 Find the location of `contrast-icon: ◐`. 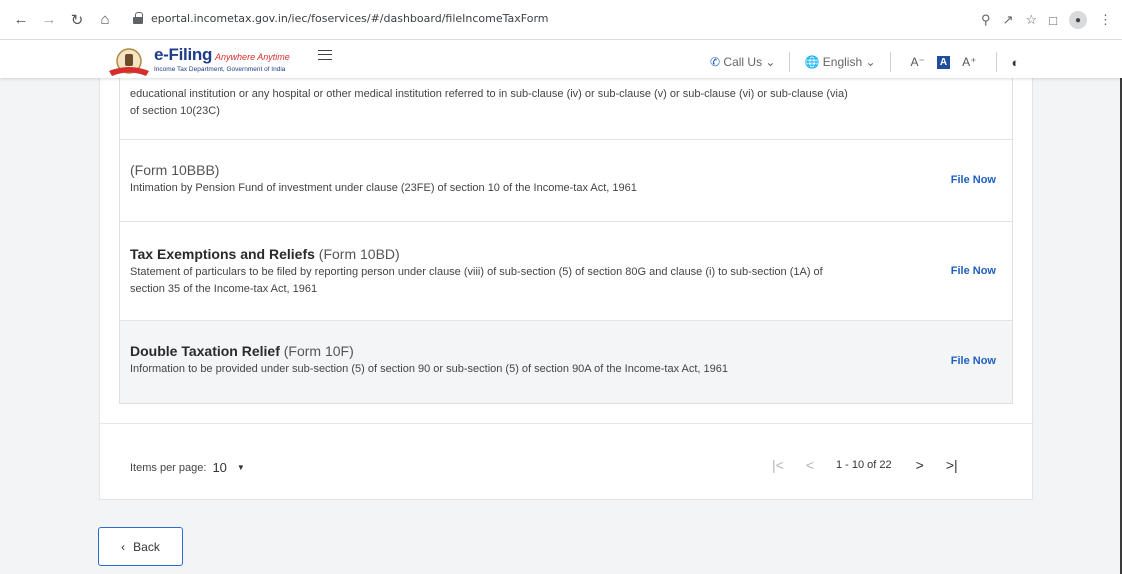

contrast-icon: ◐ is located at coordinates (1015, 62).